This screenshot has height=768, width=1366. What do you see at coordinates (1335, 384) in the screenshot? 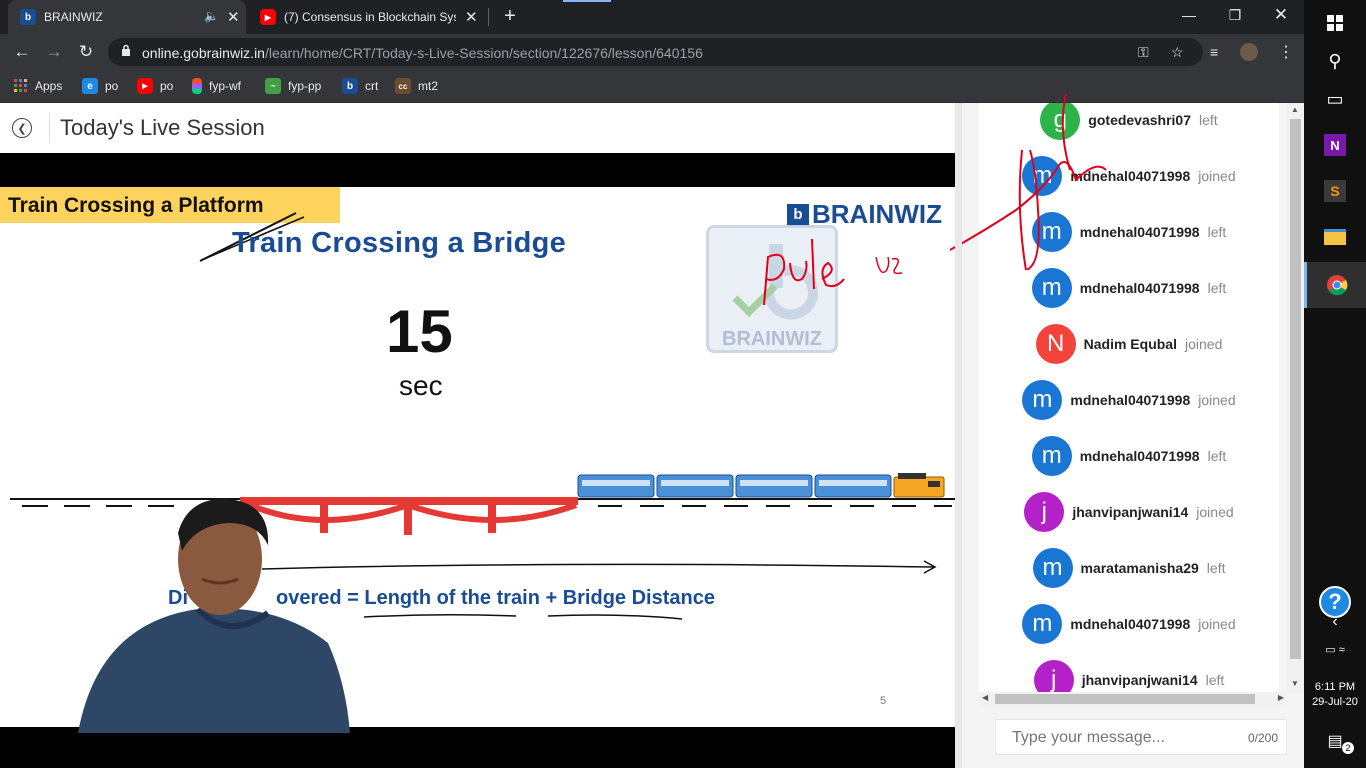
I see `windows-taskbar: ⚲ ▭ N S ? ‹ ▭ ≈ 6:11 PM 29-Jul-20 ▤ 2` at bounding box center [1335, 384].